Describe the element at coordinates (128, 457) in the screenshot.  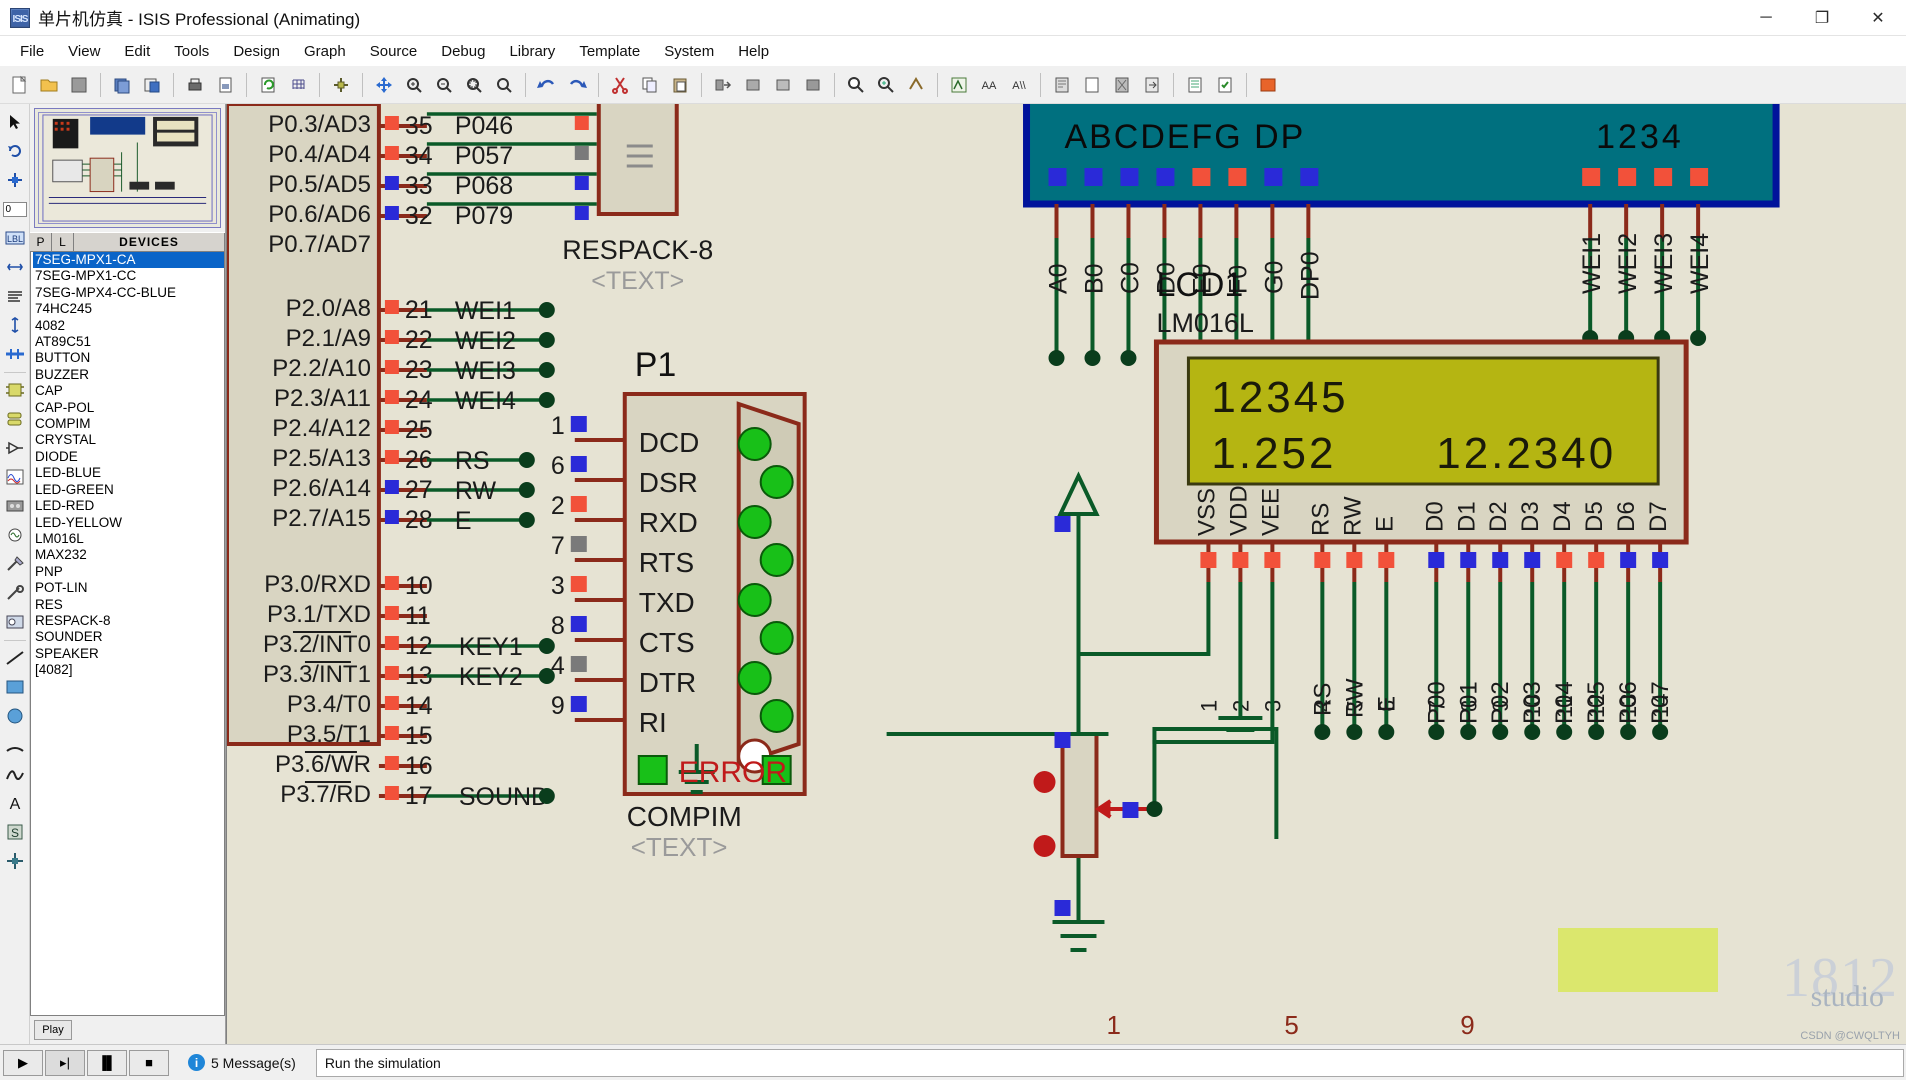
I see `list-item: DIODE` at that location.